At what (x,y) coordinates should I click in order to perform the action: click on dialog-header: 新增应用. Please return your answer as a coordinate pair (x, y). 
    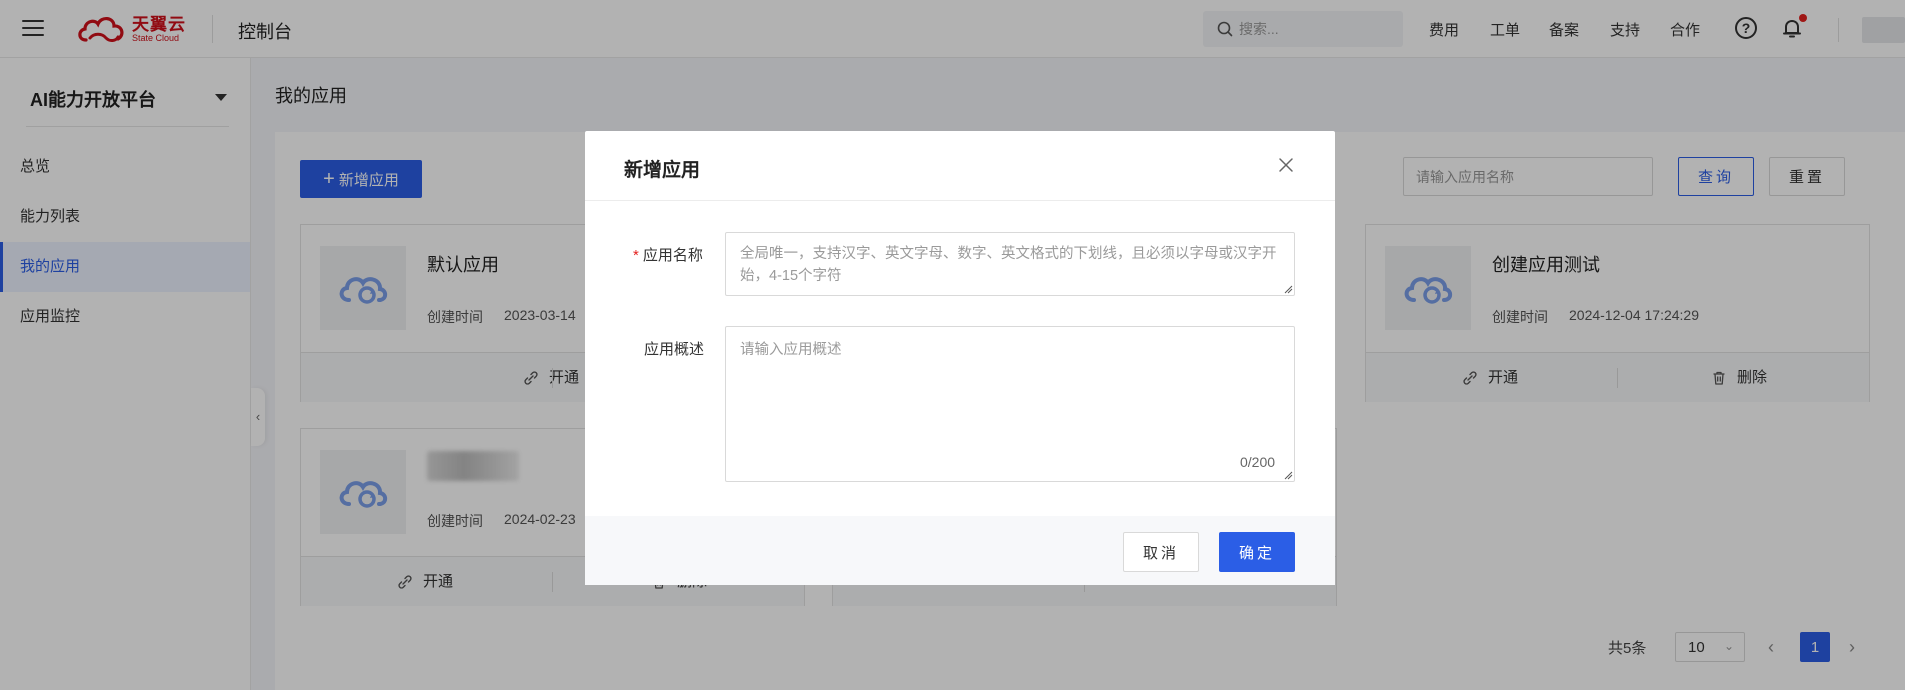
    Looking at the image, I should click on (960, 166).